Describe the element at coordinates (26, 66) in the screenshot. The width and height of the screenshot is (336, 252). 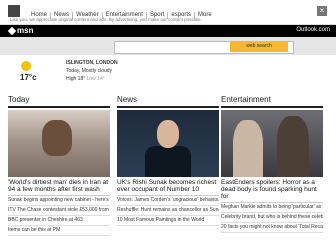
I see `sun-icon` at that location.